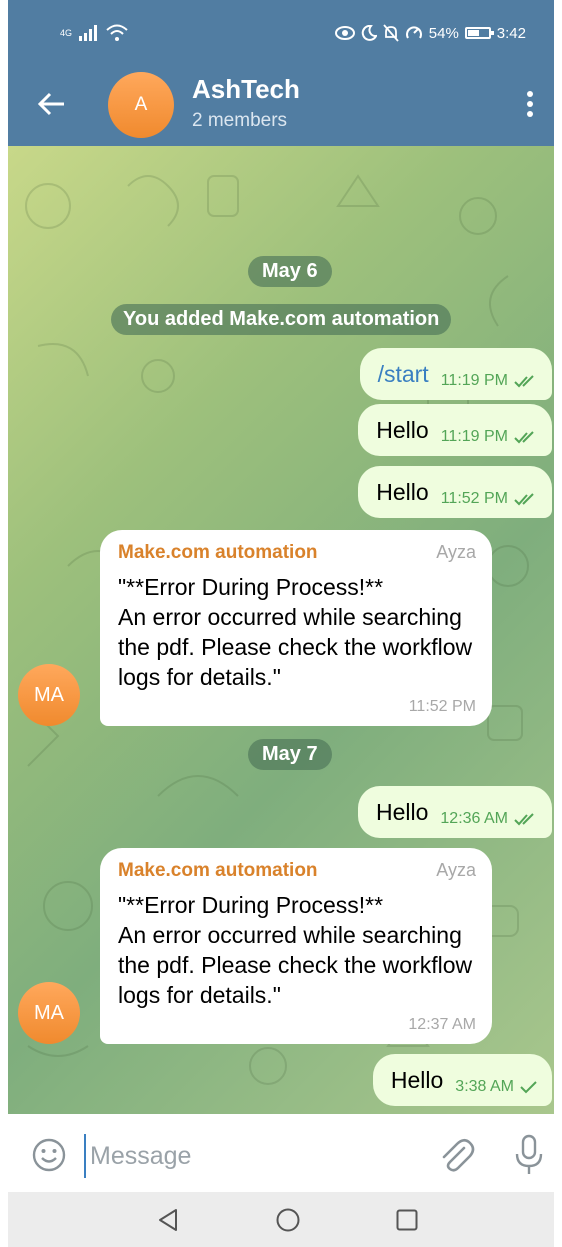  Describe the element at coordinates (66, 33) in the screenshot. I see `network-type: 4G` at that location.